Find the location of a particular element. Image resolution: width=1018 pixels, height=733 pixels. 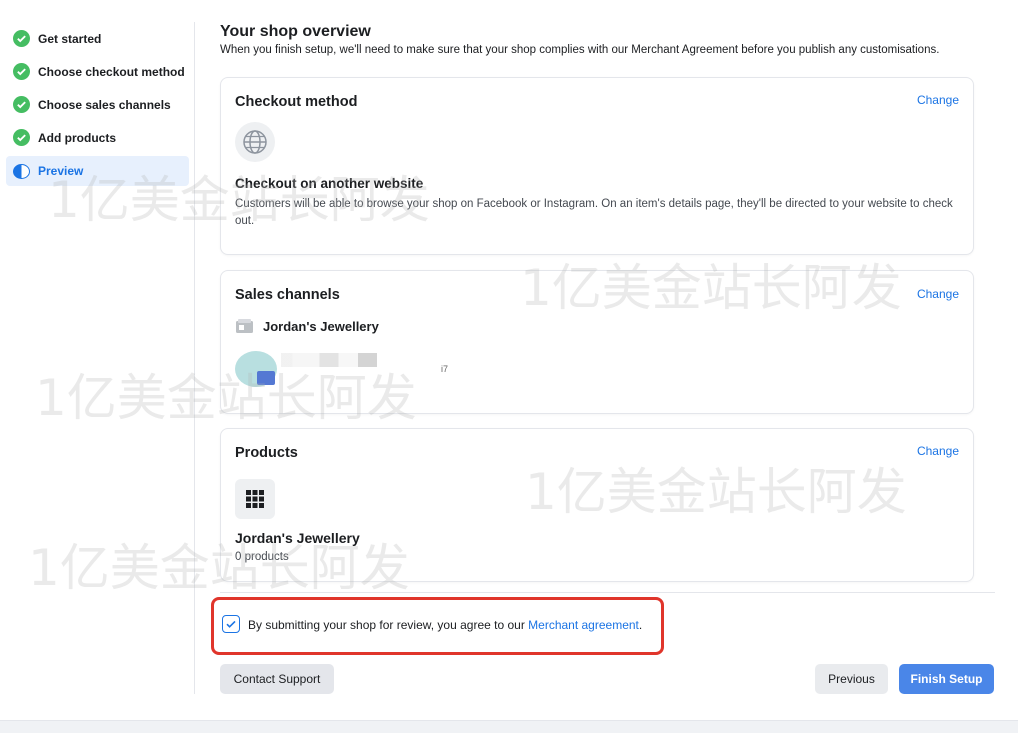

merchant-agreement-link: Merchant agreement is located at coordinates (583, 625).